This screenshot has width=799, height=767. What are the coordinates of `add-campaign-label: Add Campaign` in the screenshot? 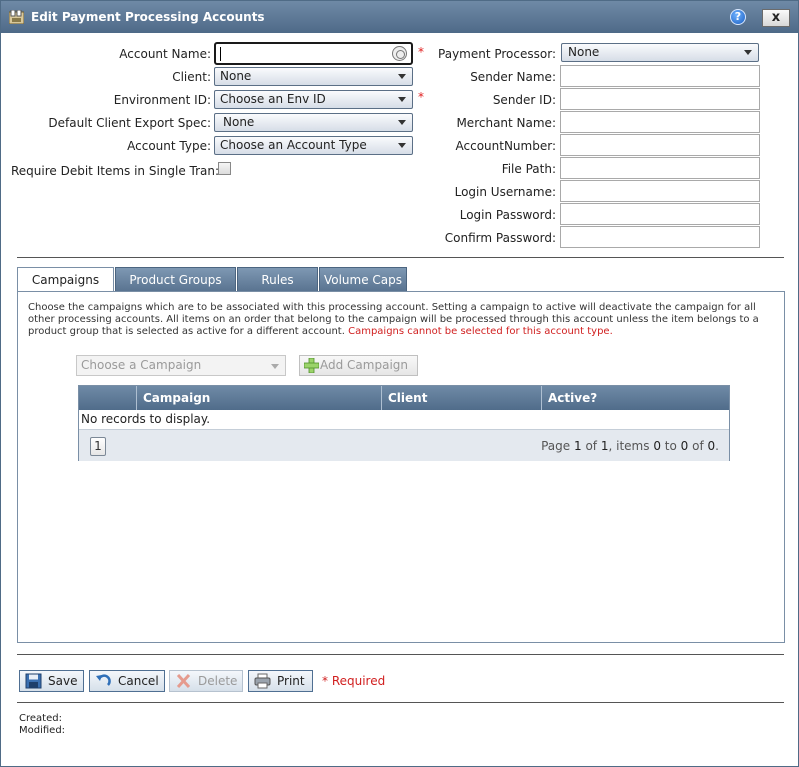 It's located at (364, 365).